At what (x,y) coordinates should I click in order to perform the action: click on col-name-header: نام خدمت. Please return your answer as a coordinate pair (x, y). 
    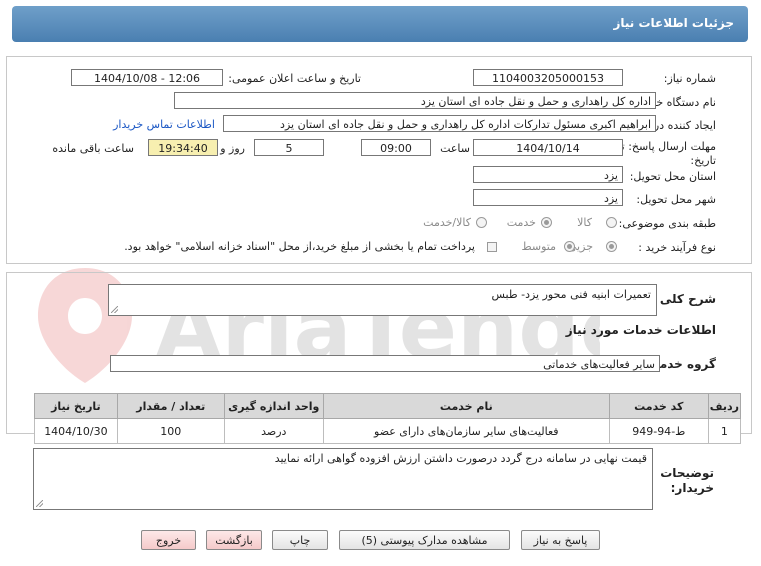
    Looking at the image, I should click on (466, 406).